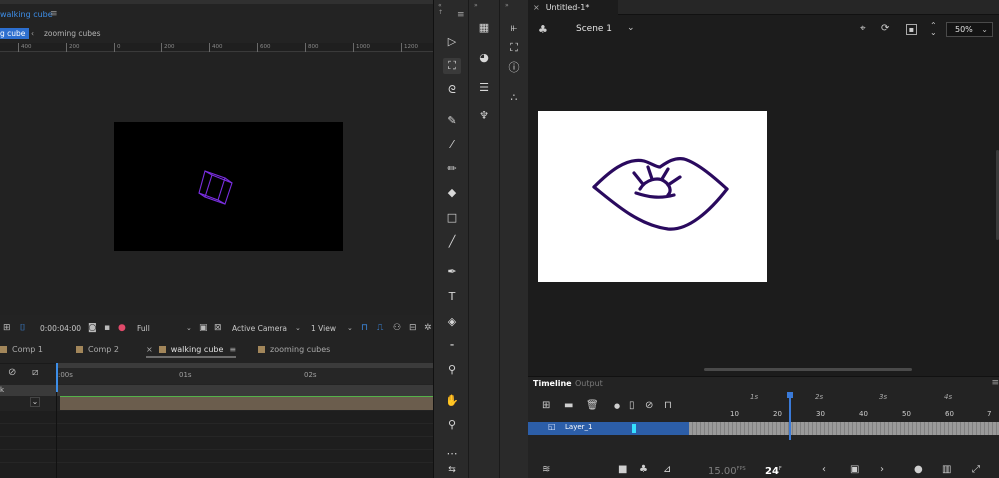  What do you see at coordinates (452, 297) in the screenshot?
I see `text-tool-icon: T` at bounding box center [452, 297].